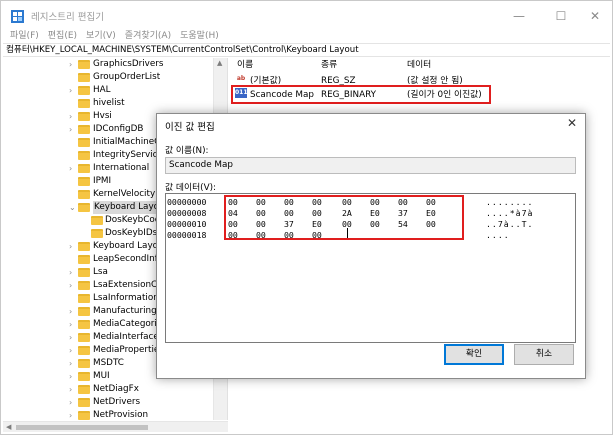 The image size is (613, 435). What do you see at coordinates (199, 36) in the screenshot?
I see `menu-help: 도움말(H)` at bounding box center [199, 36].